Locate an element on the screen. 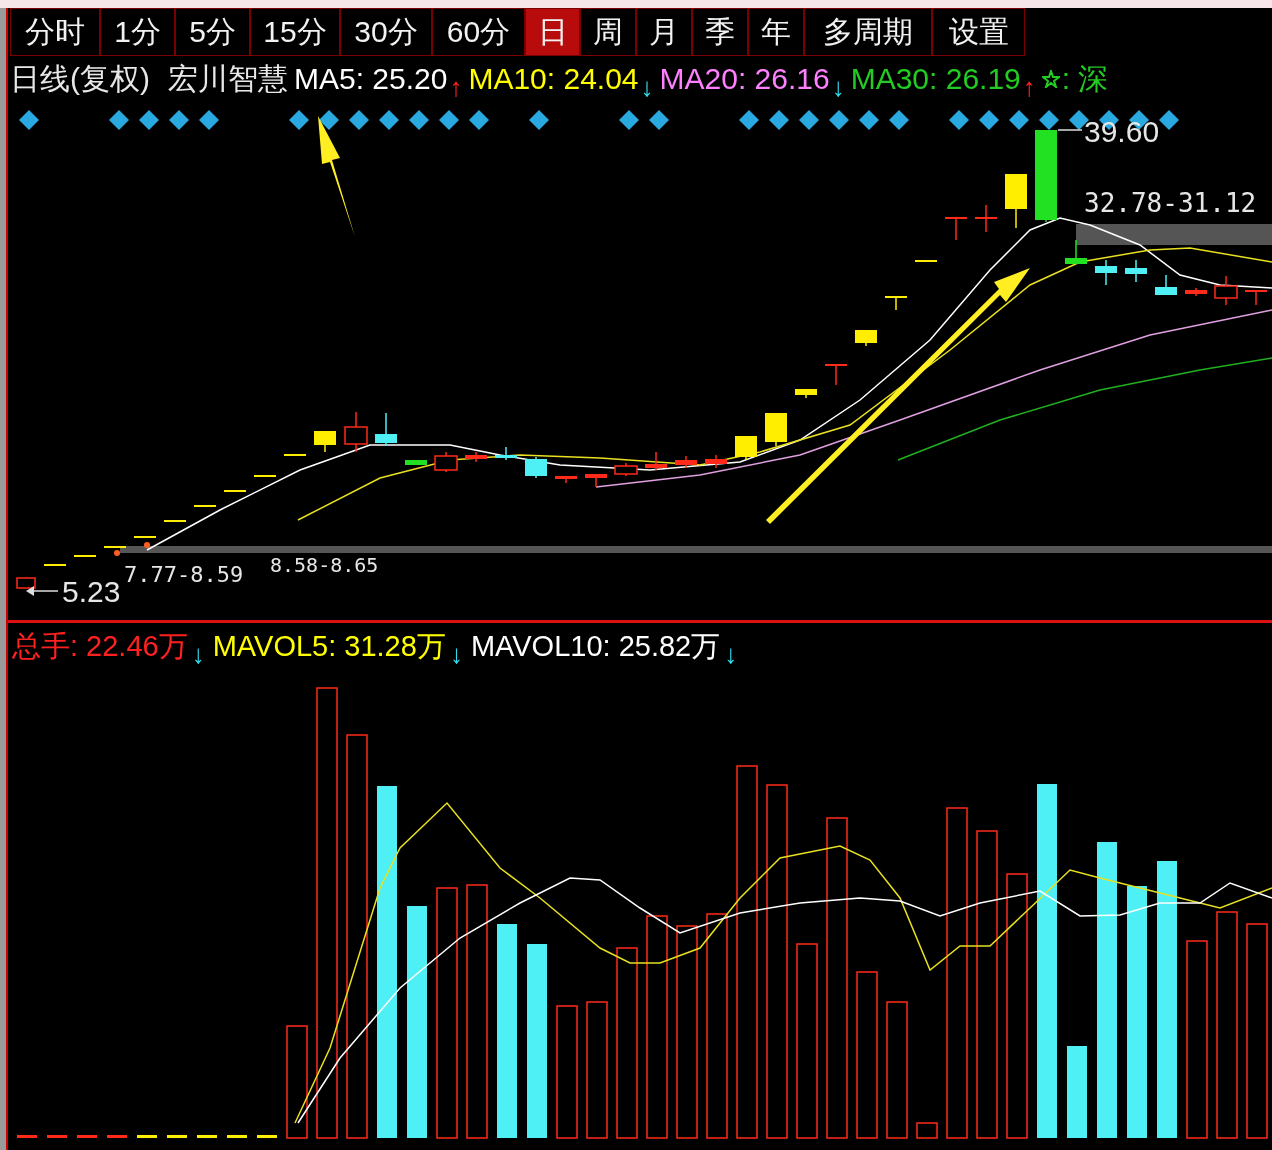 This screenshot has height=1150, width=1272. price-gap-label: 7.77-8.59 is located at coordinates (184, 574).